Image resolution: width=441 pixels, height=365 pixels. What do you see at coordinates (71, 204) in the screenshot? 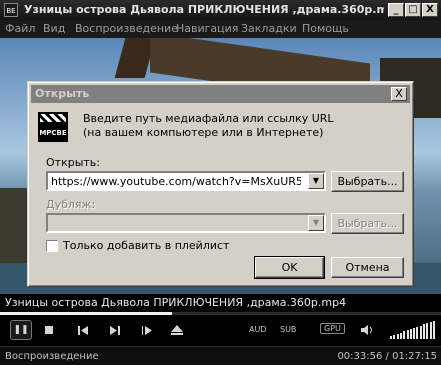
I see `dub-label: Дубляж:` at bounding box center [71, 204].